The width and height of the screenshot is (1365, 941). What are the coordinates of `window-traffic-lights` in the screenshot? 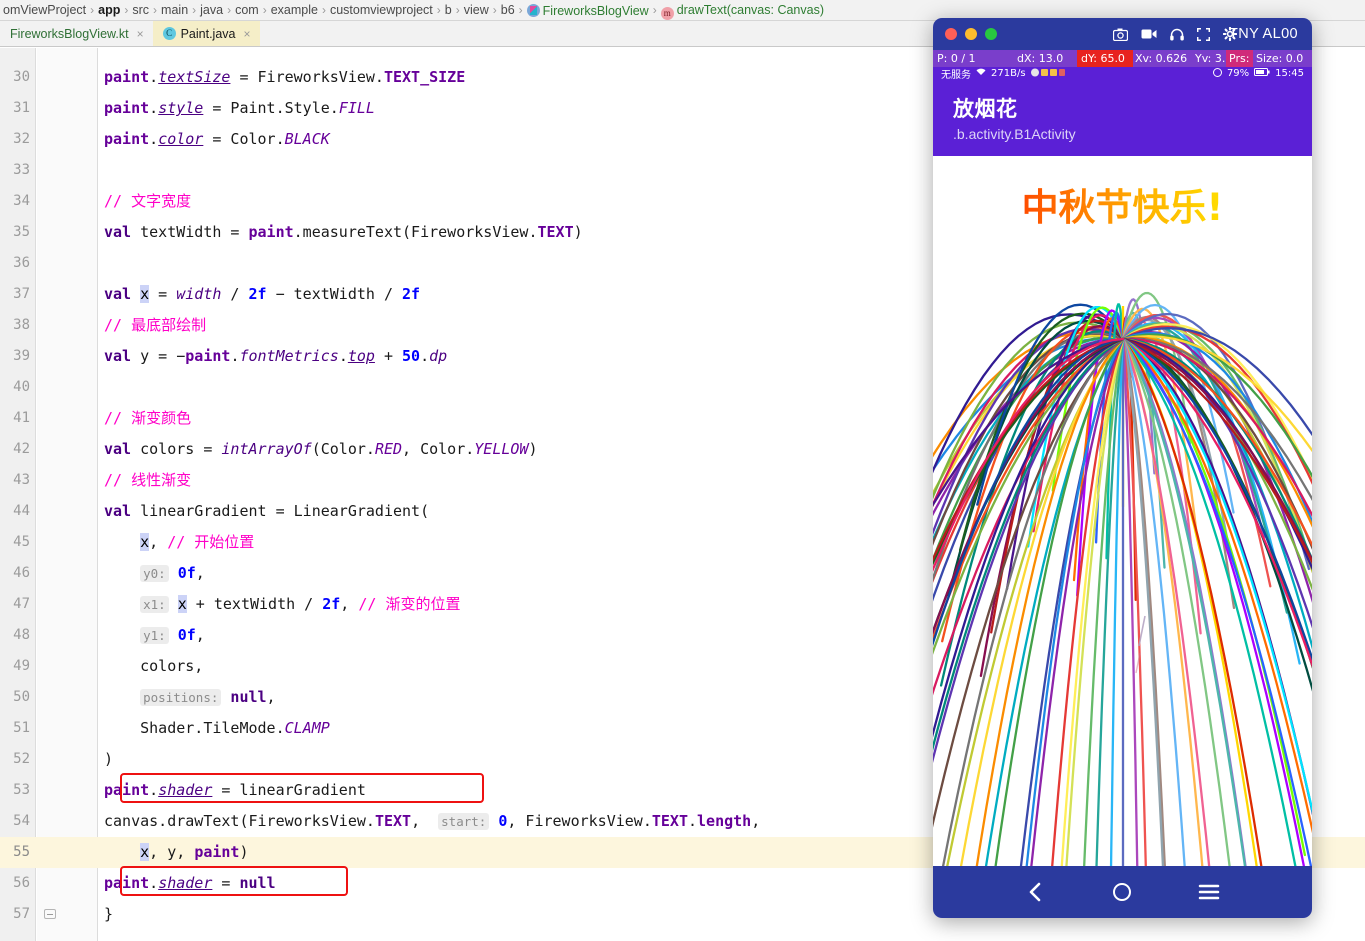 It's located at (971, 34).